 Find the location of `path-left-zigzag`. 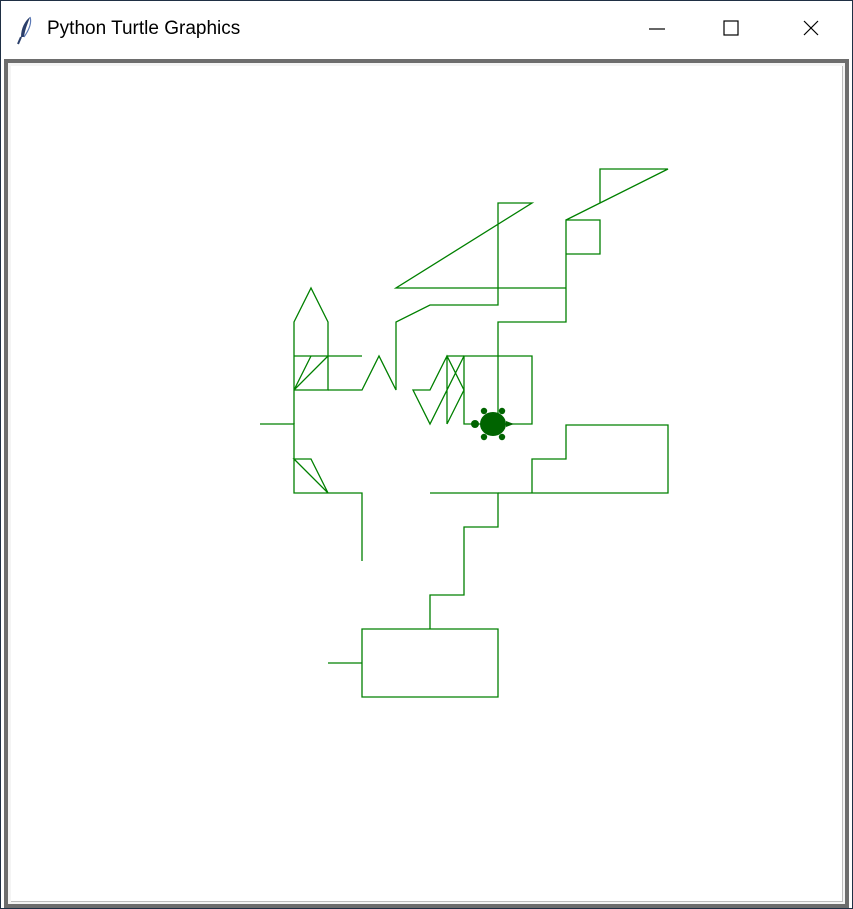

path-left-zigzag is located at coordinates (311, 492).